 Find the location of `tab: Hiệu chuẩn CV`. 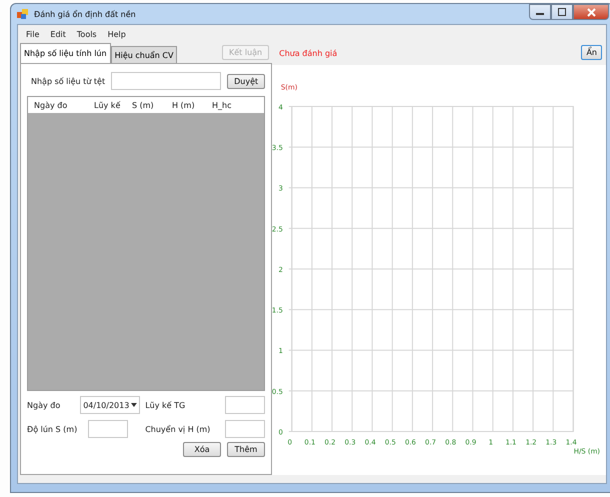

tab: Hiệu chuẩn CV is located at coordinates (144, 54).